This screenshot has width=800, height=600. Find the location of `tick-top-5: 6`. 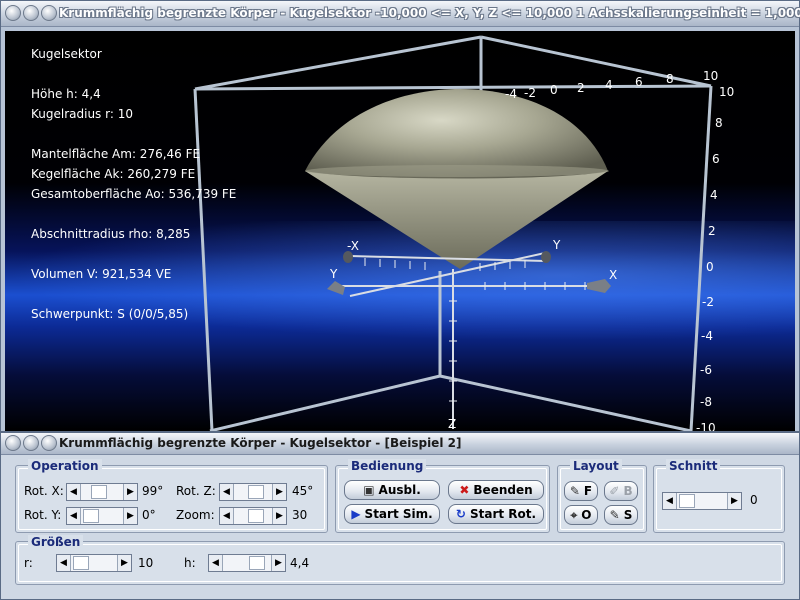

tick-top-5: 6 is located at coordinates (639, 82).